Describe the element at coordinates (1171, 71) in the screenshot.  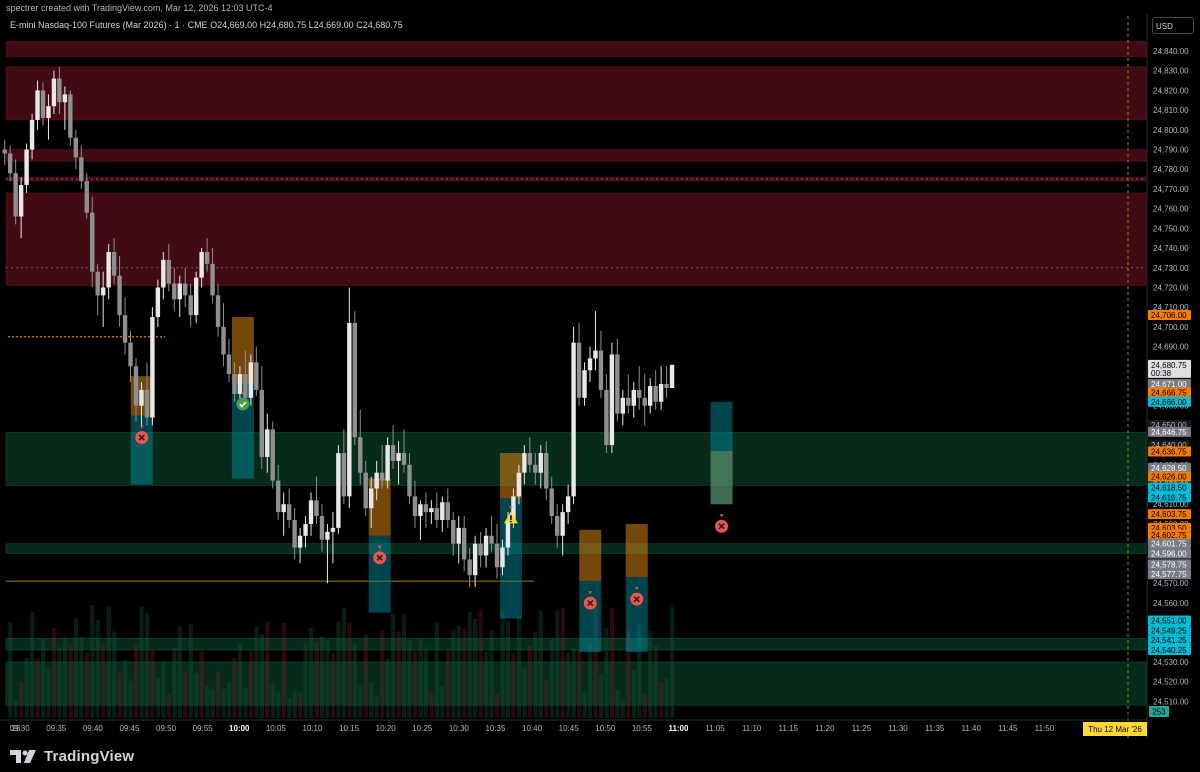
I see `price-tick-label: 24,830.00` at that location.